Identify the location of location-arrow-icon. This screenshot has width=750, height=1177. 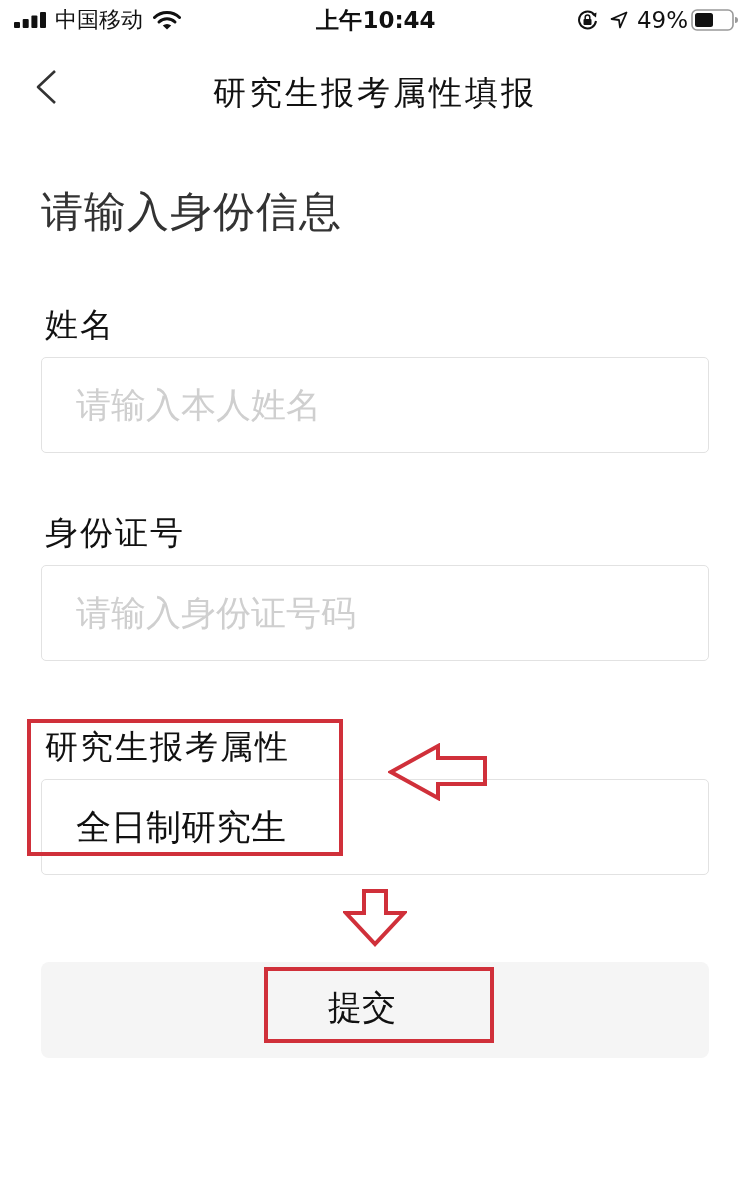
(618, 20).